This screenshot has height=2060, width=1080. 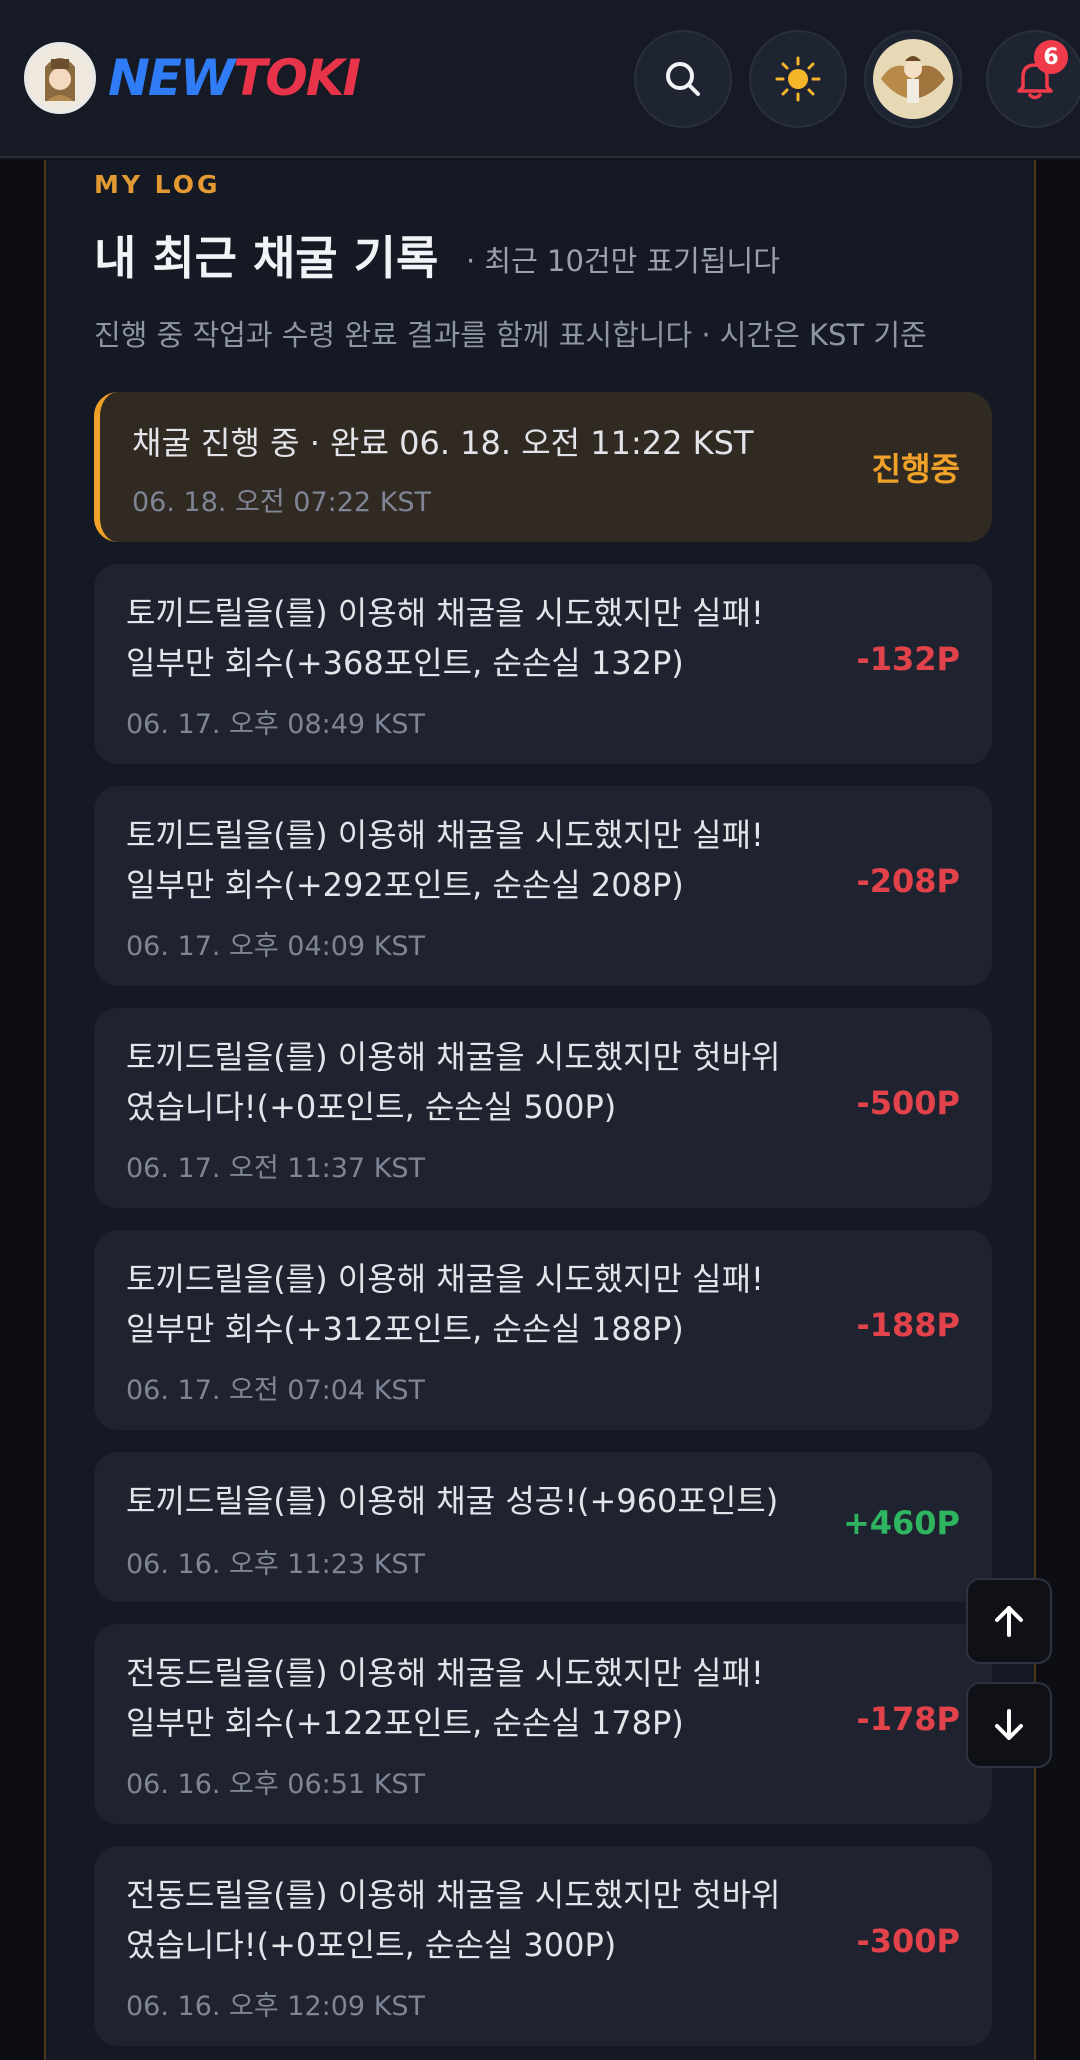 I want to click on log-time: 06. 16. 오후 11:23 KST, so click(x=276, y=1564).